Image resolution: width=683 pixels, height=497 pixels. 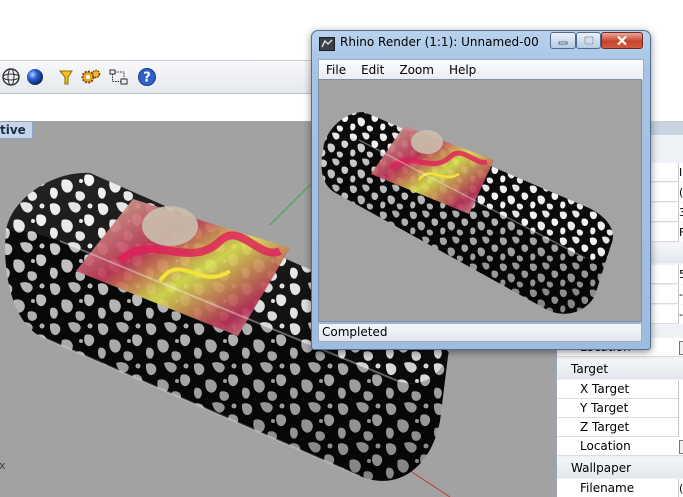 I want to click on target-location-button, so click(x=681, y=447).